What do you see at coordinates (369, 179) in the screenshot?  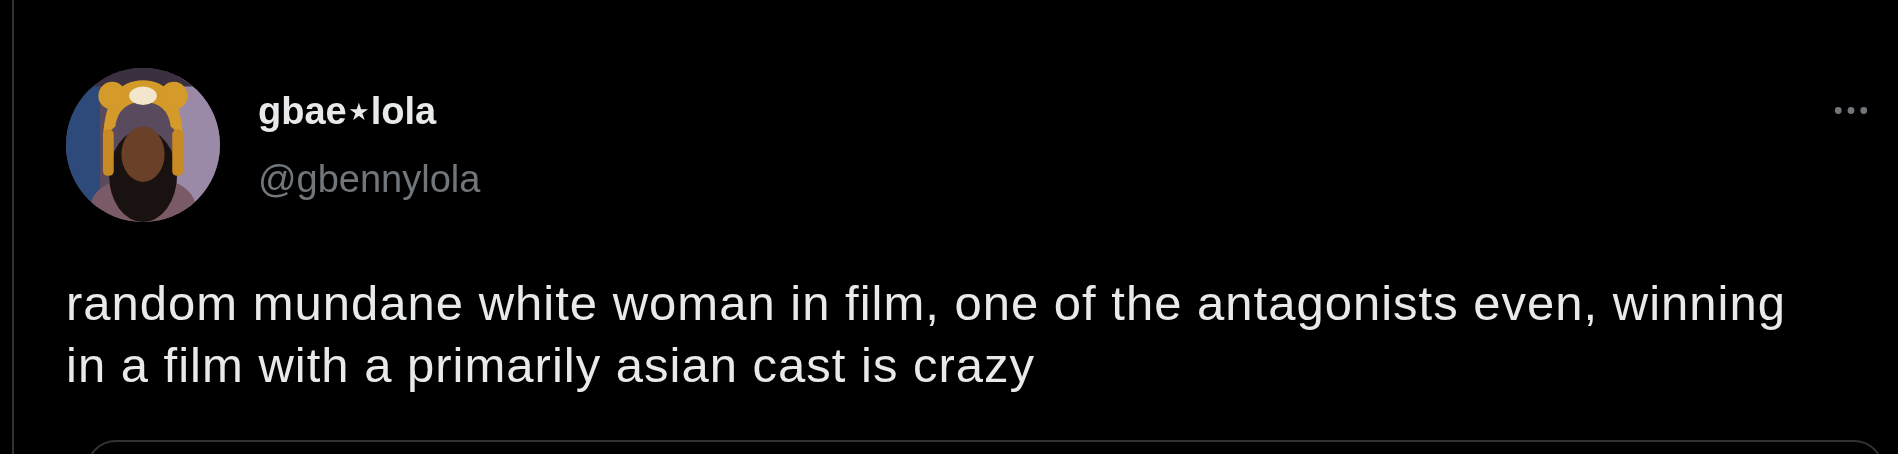 I see `user-handle: @gbennylola` at bounding box center [369, 179].